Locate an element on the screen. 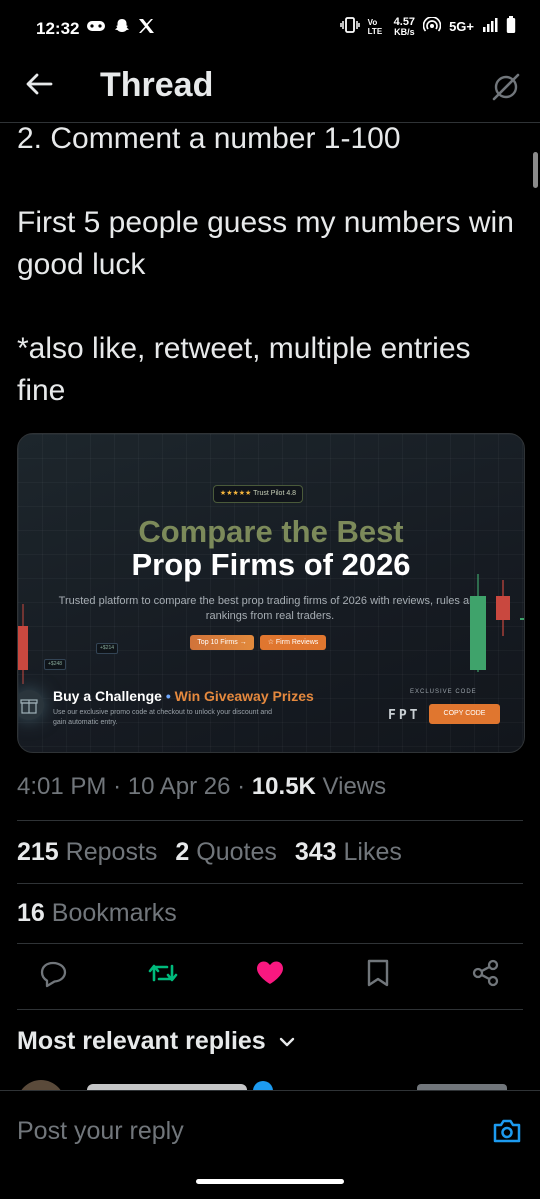  rating-stars: ★★★★★ is located at coordinates (235, 493).